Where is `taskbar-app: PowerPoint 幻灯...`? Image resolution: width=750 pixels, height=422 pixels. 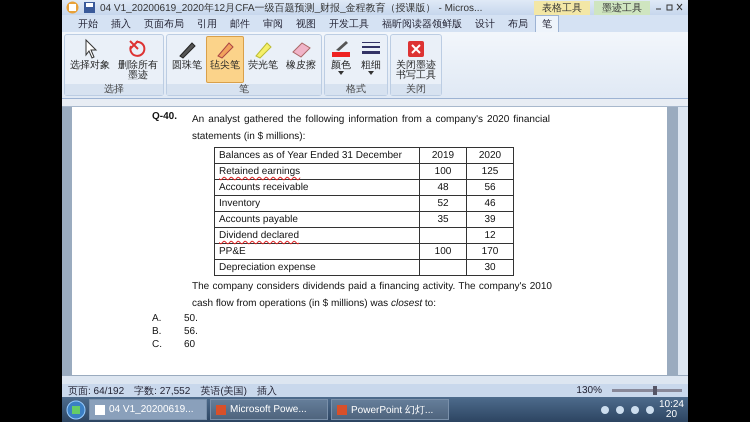 taskbar-app: PowerPoint 幻灯... is located at coordinates (390, 409).